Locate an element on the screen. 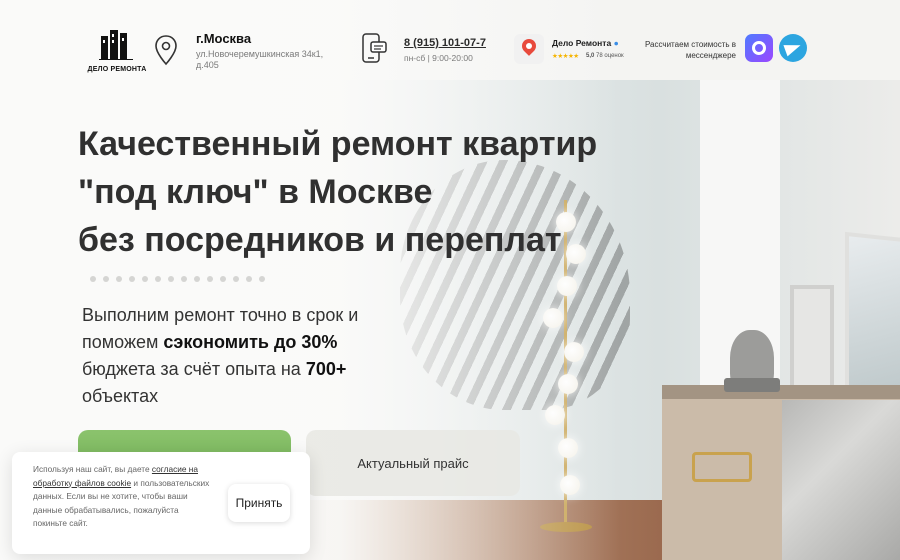 The height and width of the screenshot is (560, 900). phone-chat-icon is located at coordinates (374, 48).